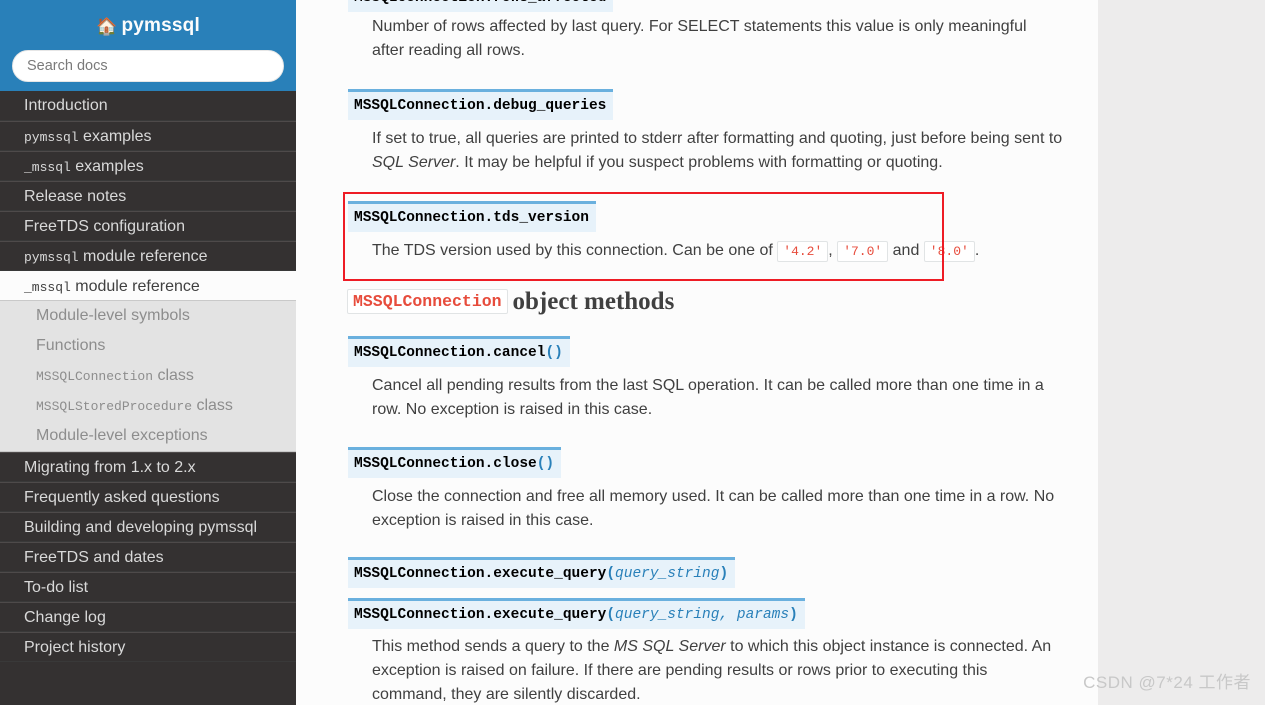 The width and height of the screenshot is (1265, 705). What do you see at coordinates (906, 250) in the screenshot?
I see `desc-separator: and` at bounding box center [906, 250].